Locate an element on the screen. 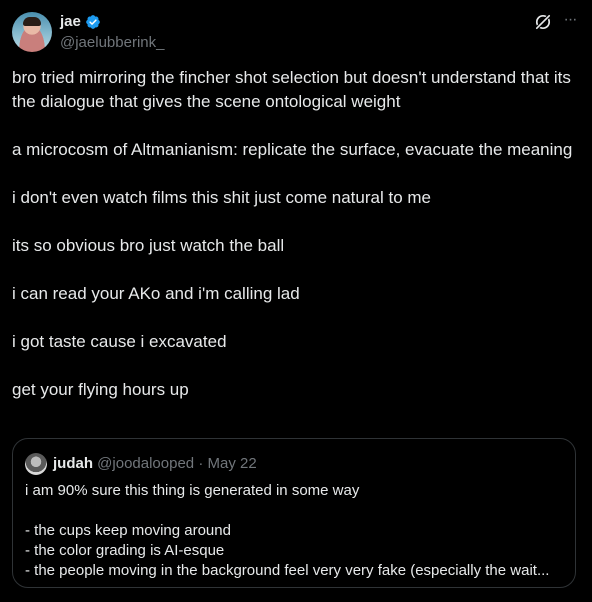 This screenshot has width=592, height=602. tweet-line: i can read your AKo and i'm calling lad is located at coordinates (156, 293).